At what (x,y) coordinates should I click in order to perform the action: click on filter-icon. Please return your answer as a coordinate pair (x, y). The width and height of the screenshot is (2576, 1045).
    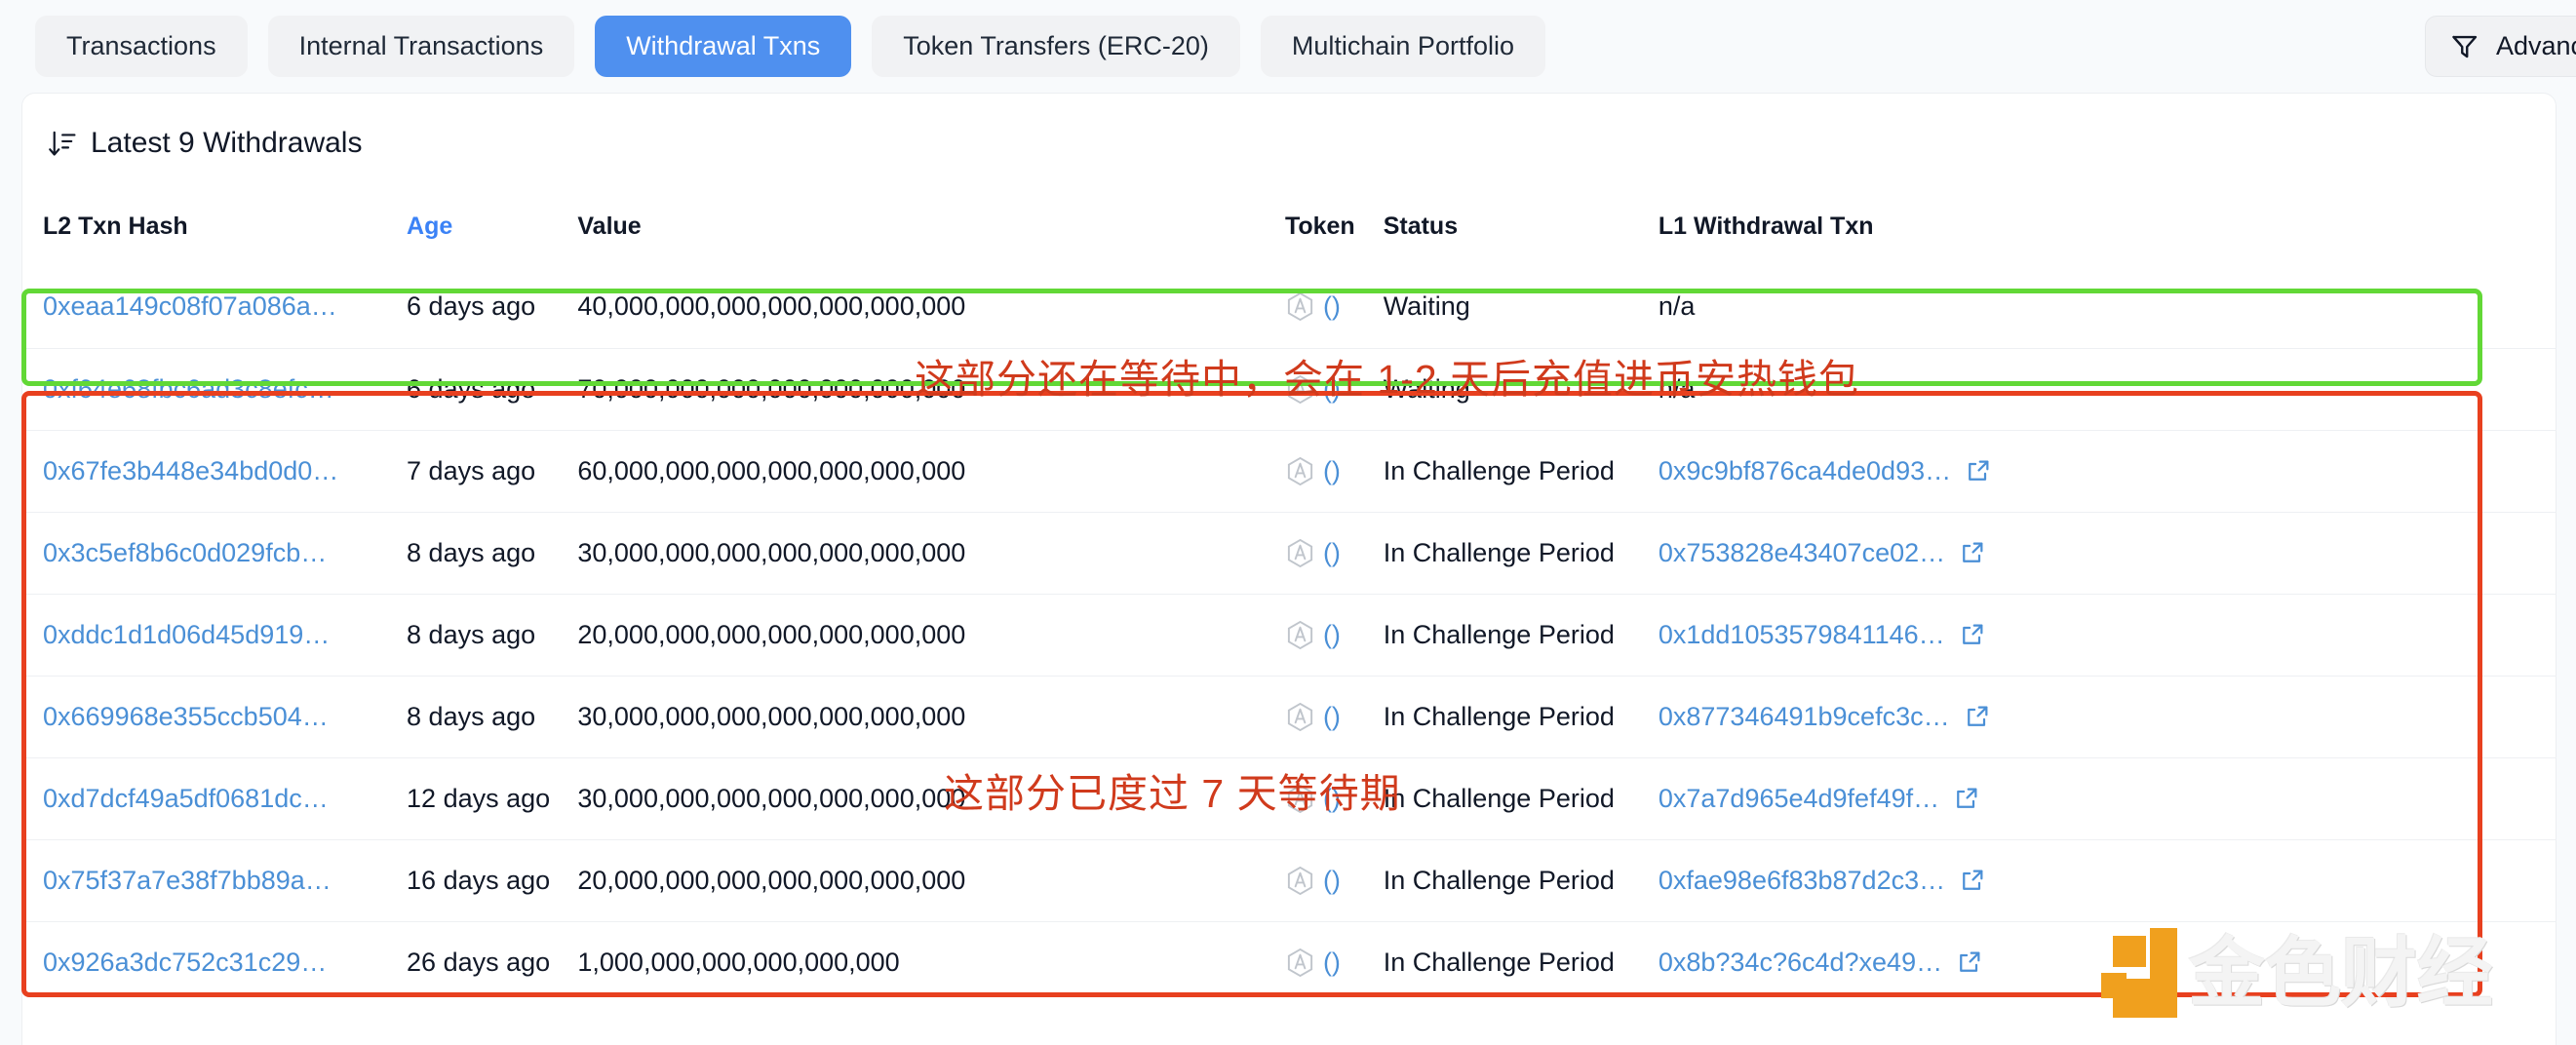
    Looking at the image, I should click on (2465, 46).